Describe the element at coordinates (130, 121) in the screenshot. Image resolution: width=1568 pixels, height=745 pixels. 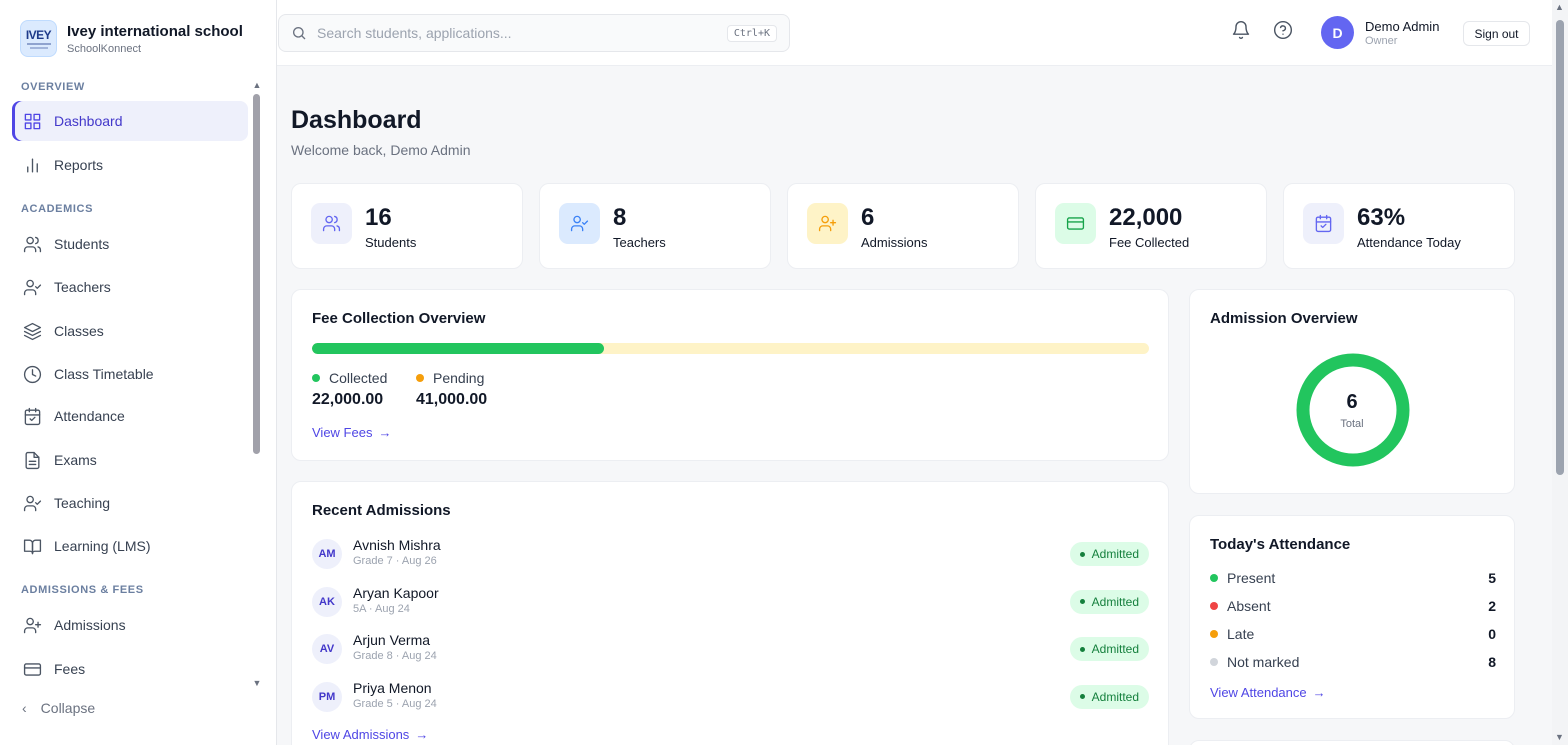
I see `sidebar-item-dashboard: Dashboard` at that location.